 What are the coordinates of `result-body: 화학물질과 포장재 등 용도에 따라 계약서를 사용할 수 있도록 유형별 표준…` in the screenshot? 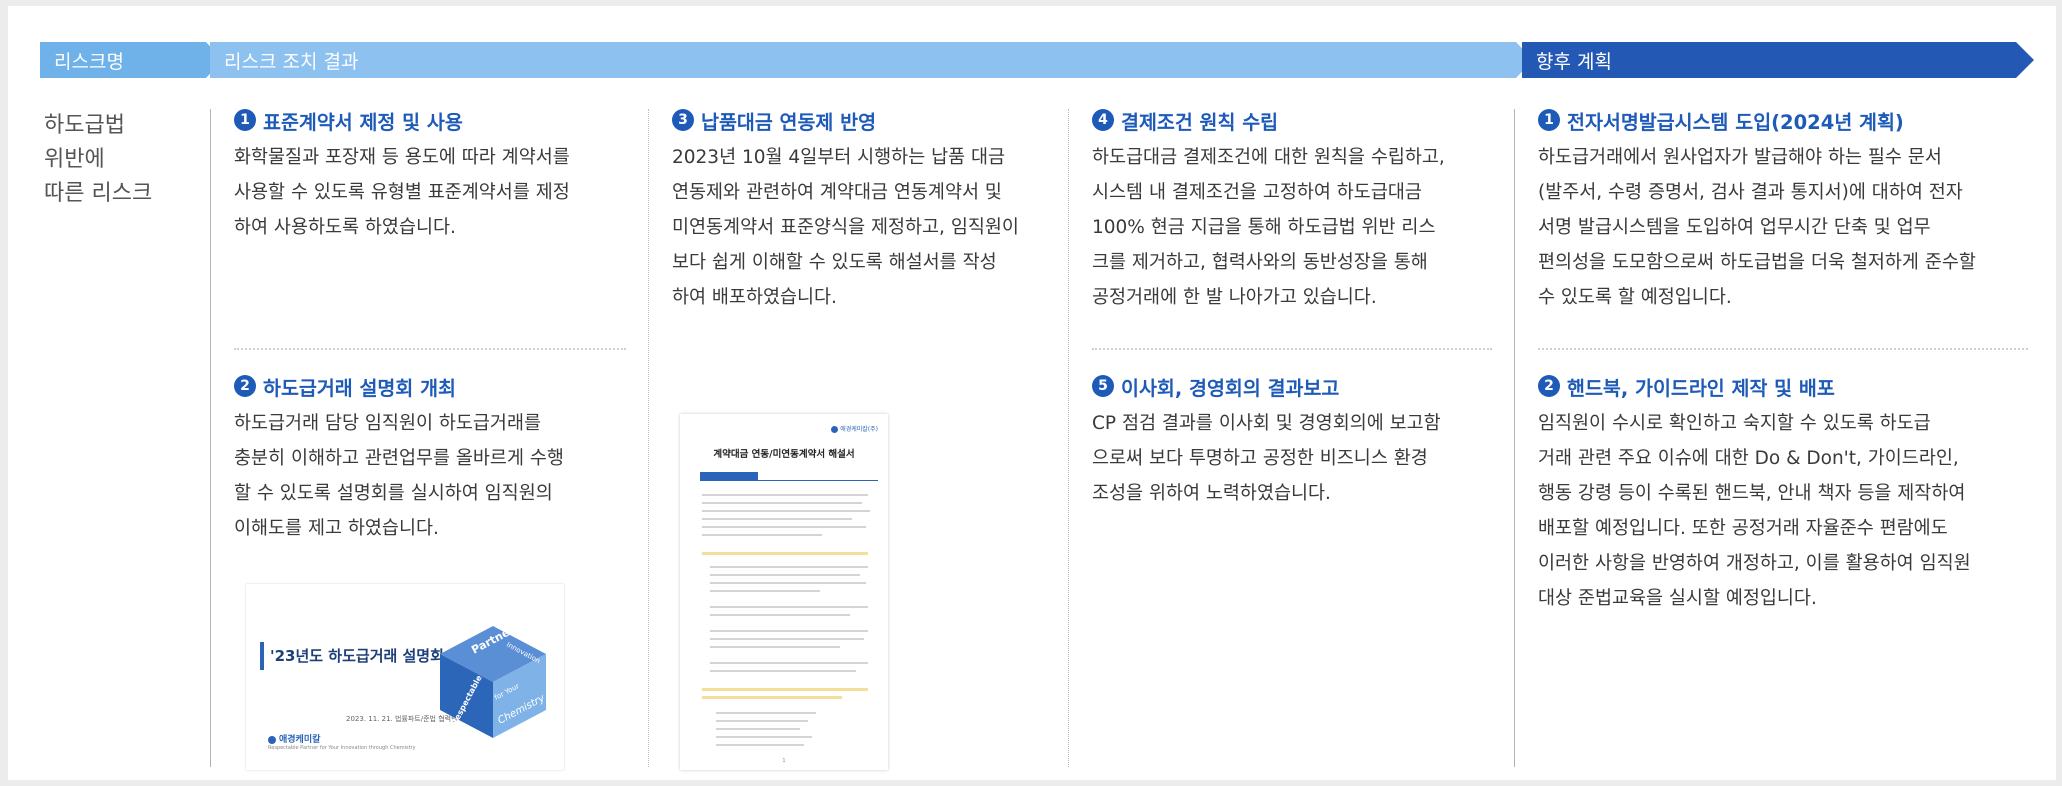 It's located at (402, 192).